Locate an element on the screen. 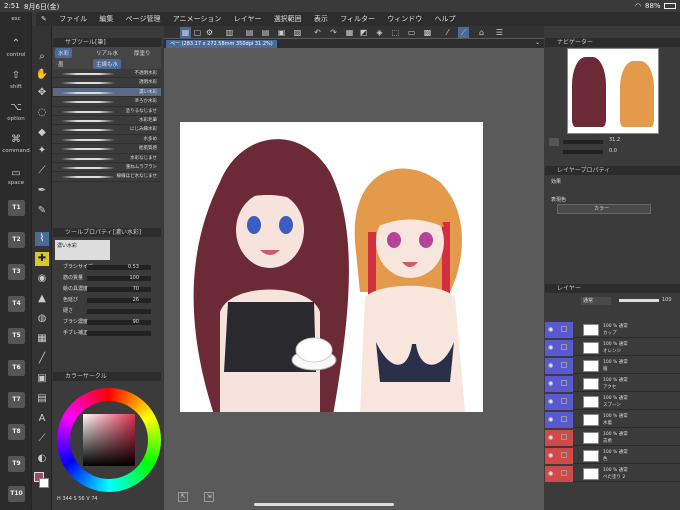  expression-color-select: カラー is located at coordinates (604, 209).